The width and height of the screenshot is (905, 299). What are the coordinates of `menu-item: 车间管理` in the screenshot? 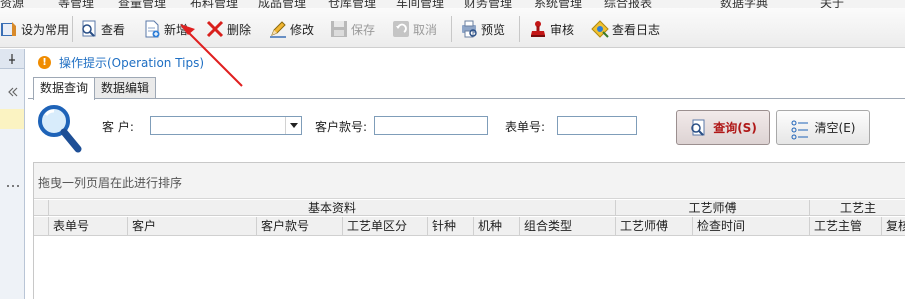 It's located at (420, 4).